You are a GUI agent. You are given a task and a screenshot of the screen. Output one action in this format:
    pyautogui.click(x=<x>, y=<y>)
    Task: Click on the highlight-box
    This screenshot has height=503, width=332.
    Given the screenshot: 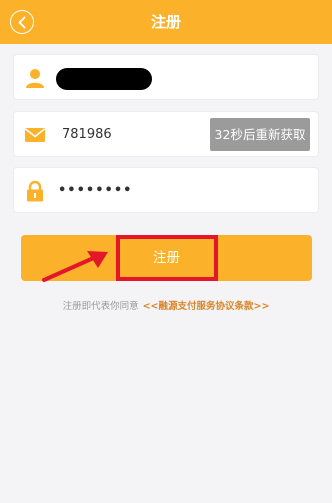 What is the action you would take?
    pyautogui.click(x=167, y=258)
    